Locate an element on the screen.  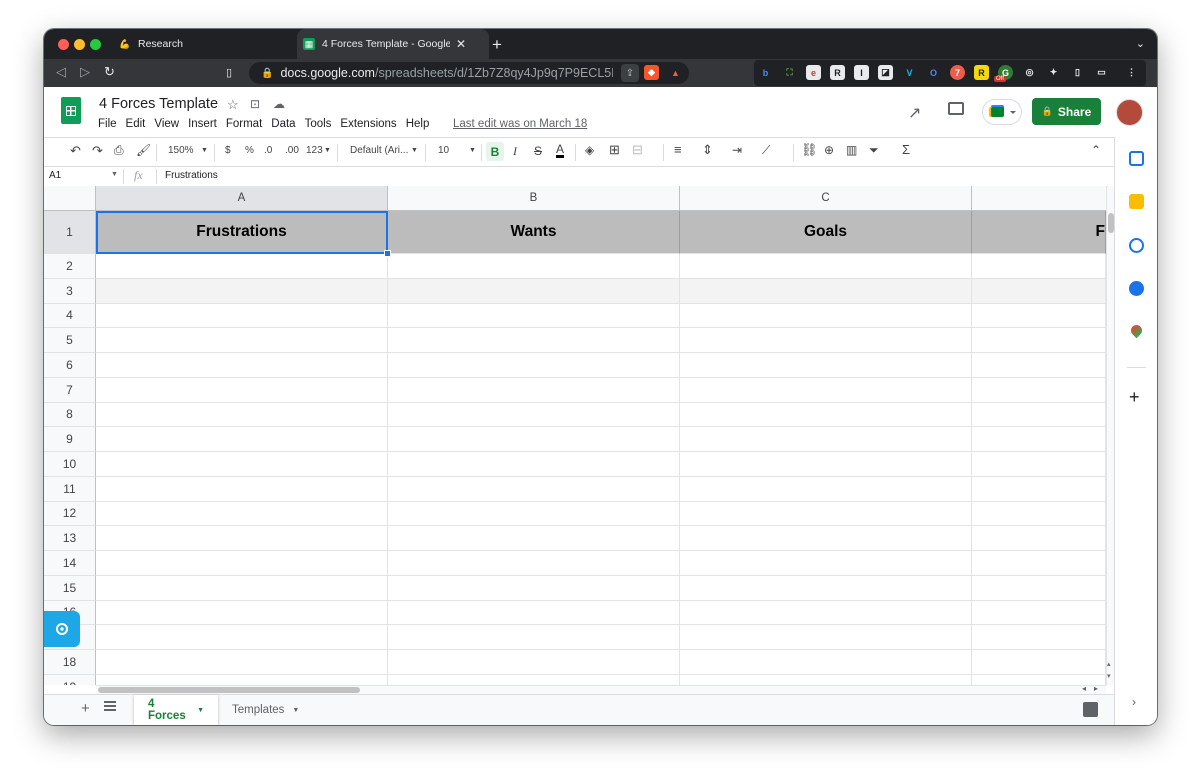
sidebar-icon: ▯ is located at coordinates (1077, 72).